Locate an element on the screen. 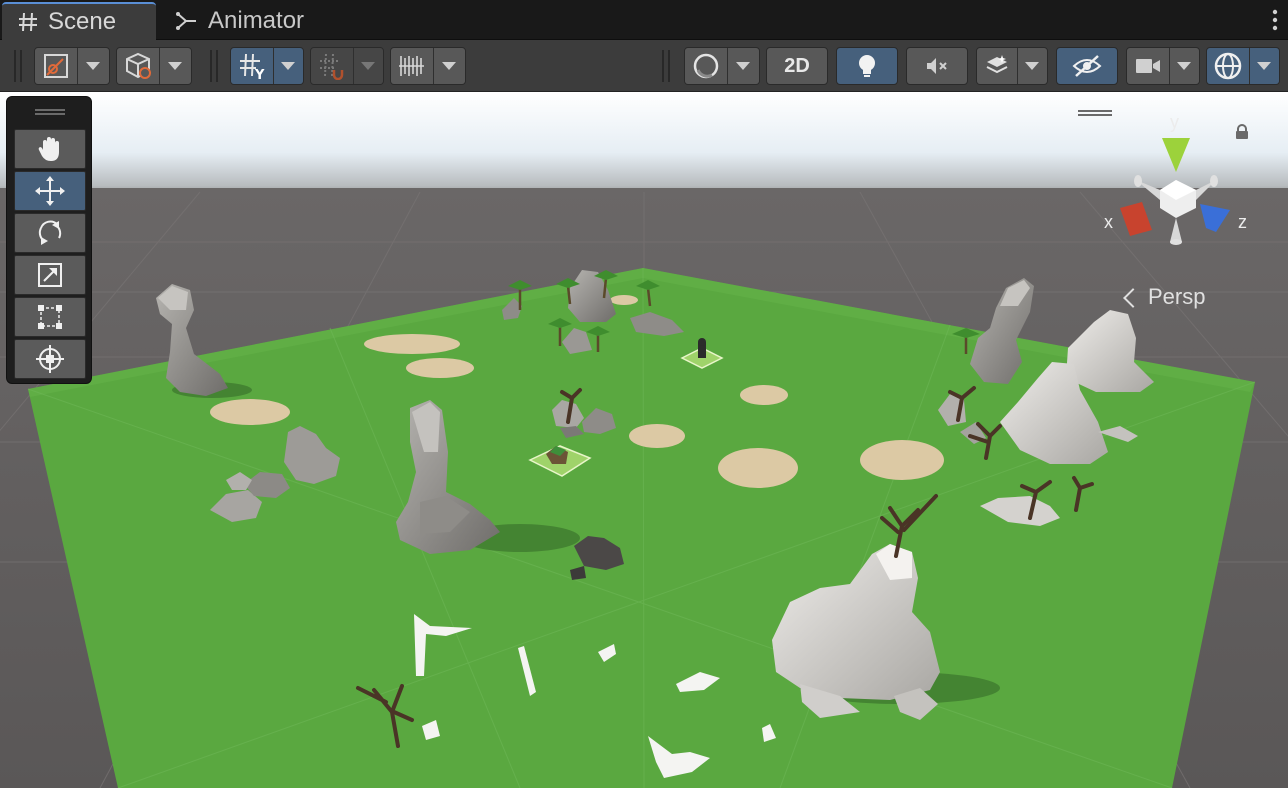 This screenshot has width=1288, height=788. hash-icon is located at coordinates (28, 22).